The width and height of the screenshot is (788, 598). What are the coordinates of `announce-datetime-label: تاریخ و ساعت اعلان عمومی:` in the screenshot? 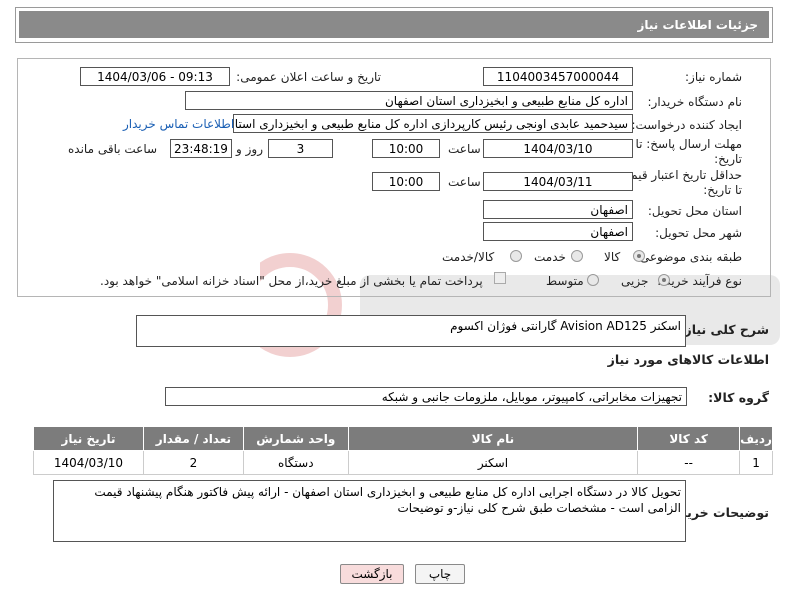 It's located at (308, 77).